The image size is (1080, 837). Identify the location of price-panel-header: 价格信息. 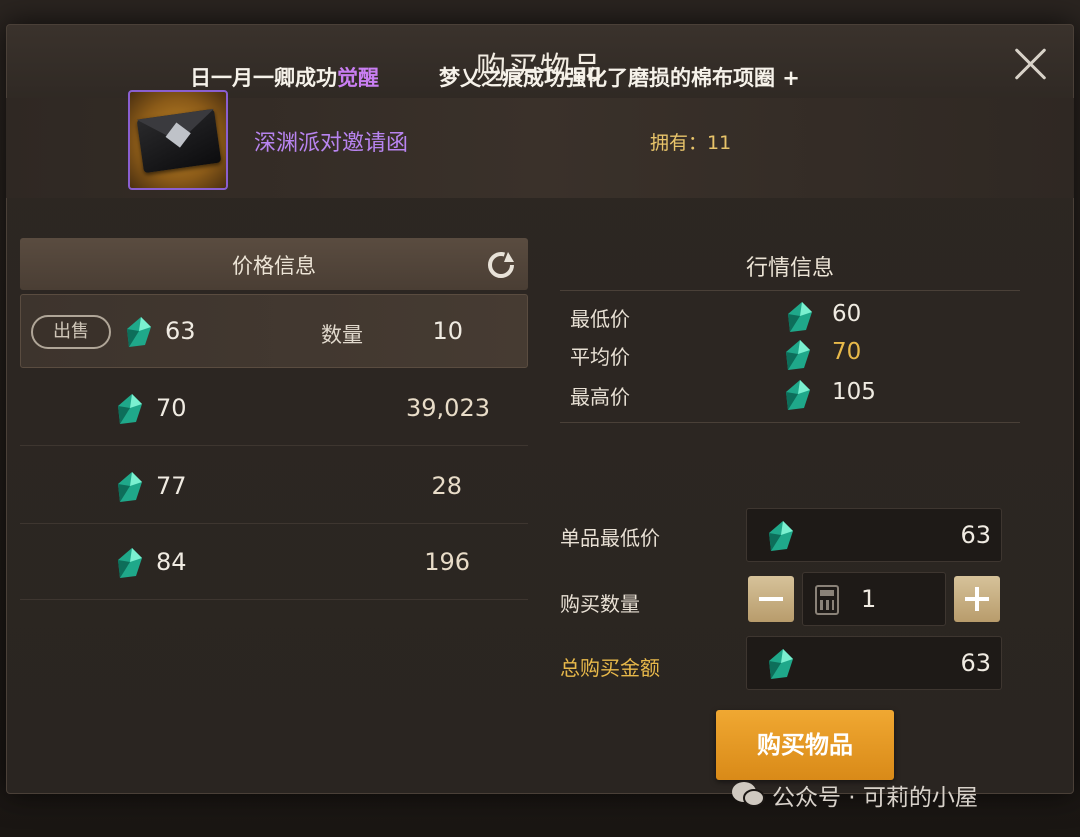
(274, 264).